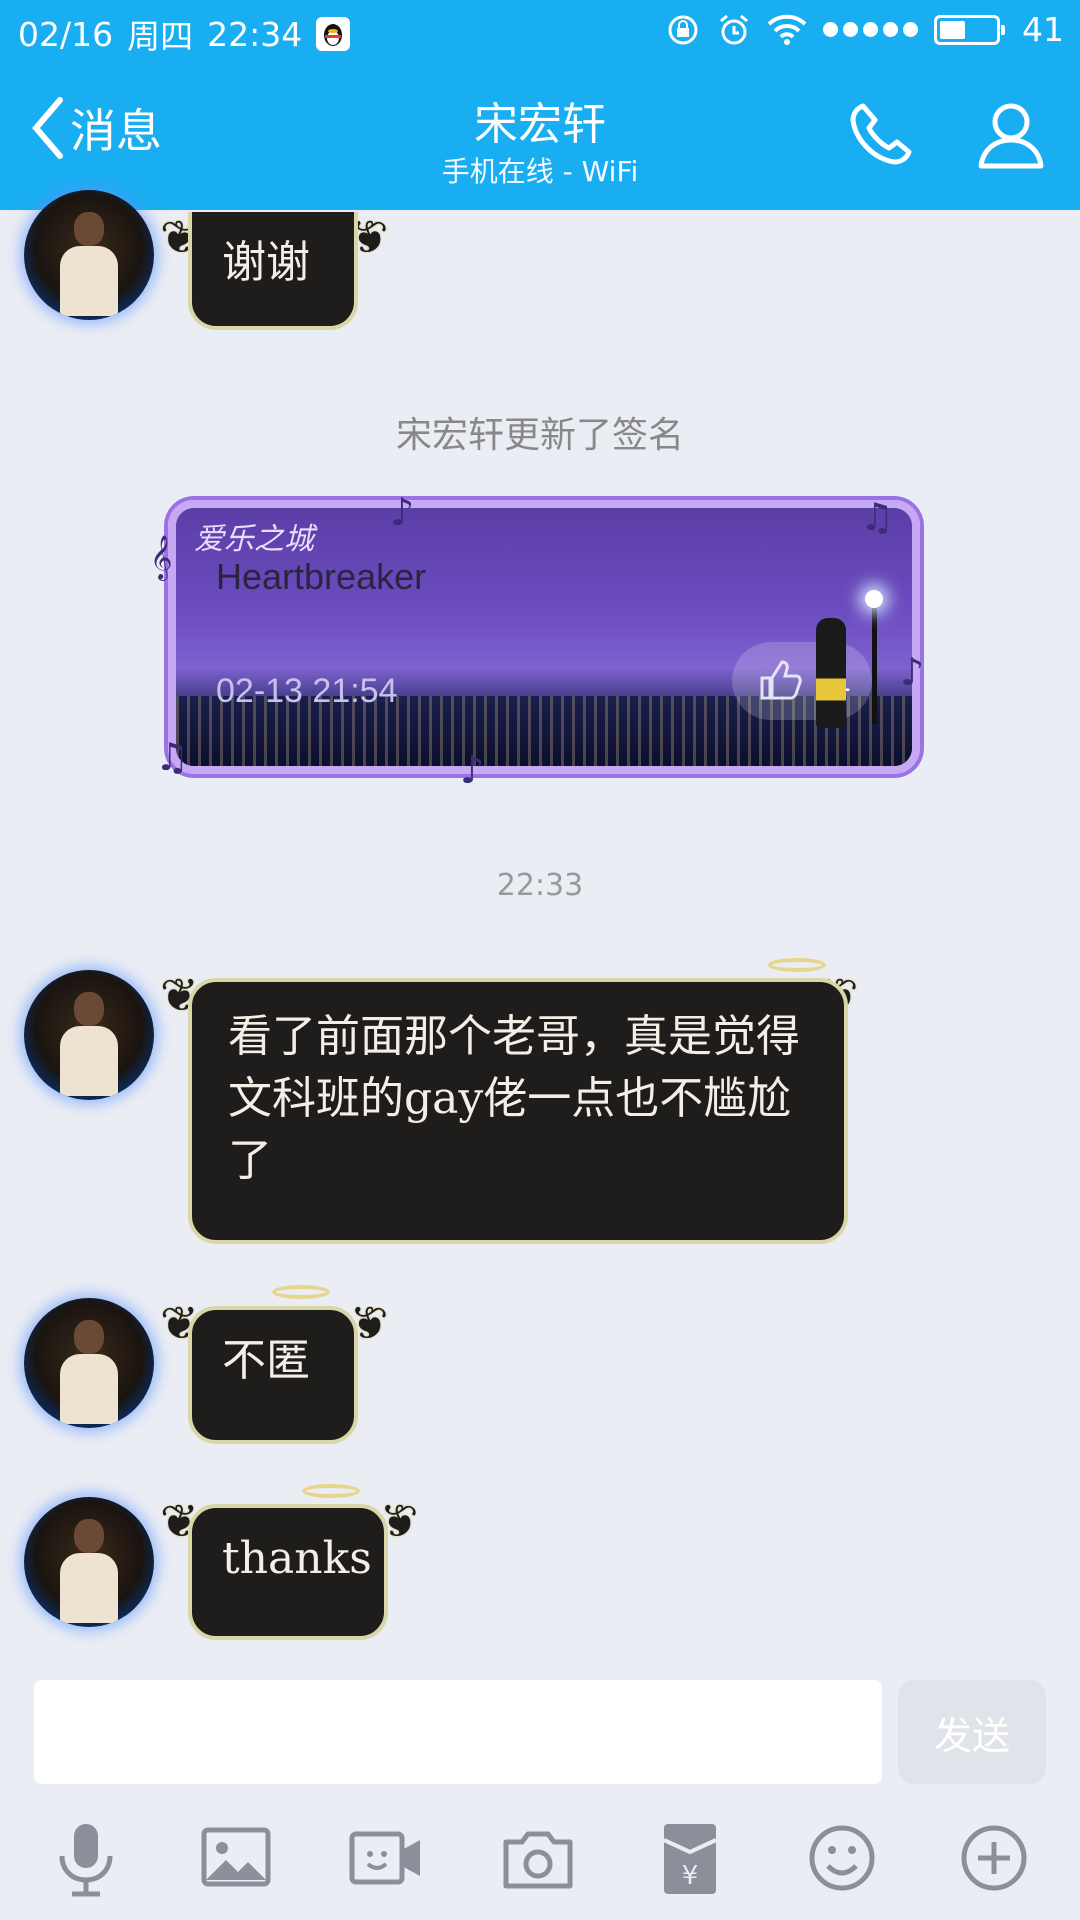 Image resolution: width=1080 pixels, height=1920 pixels. What do you see at coordinates (236, 1858) in the screenshot?
I see `image-icon` at bounding box center [236, 1858].